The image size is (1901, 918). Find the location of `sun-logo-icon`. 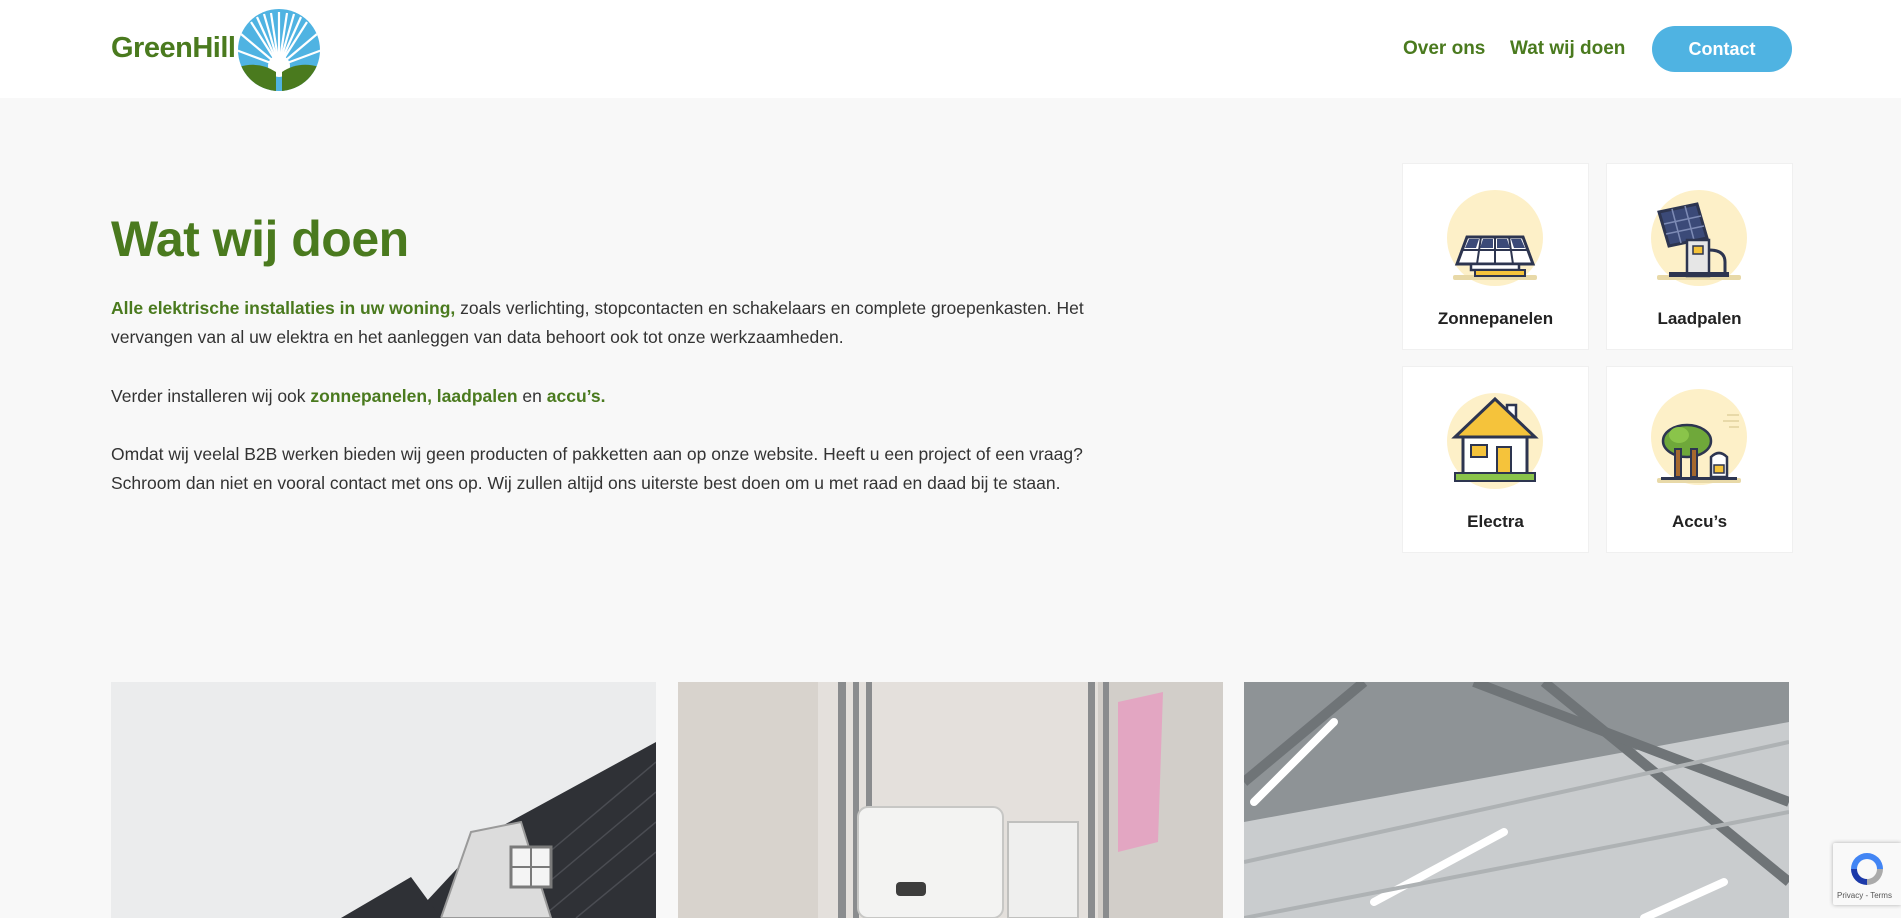

sun-logo-icon is located at coordinates (279, 50).